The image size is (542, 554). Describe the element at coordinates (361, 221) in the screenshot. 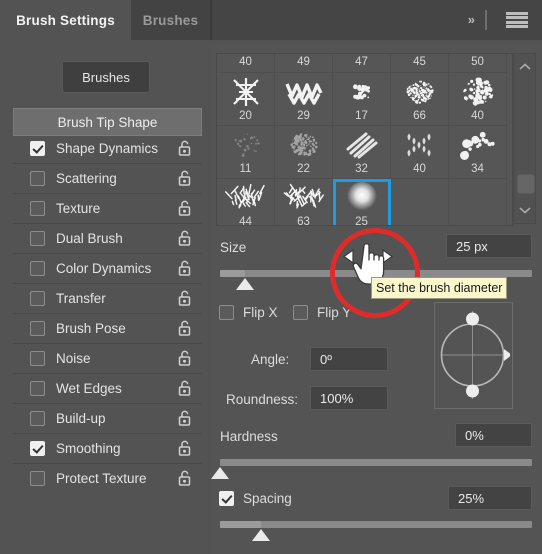

I see `brush-size-label: 25` at that location.